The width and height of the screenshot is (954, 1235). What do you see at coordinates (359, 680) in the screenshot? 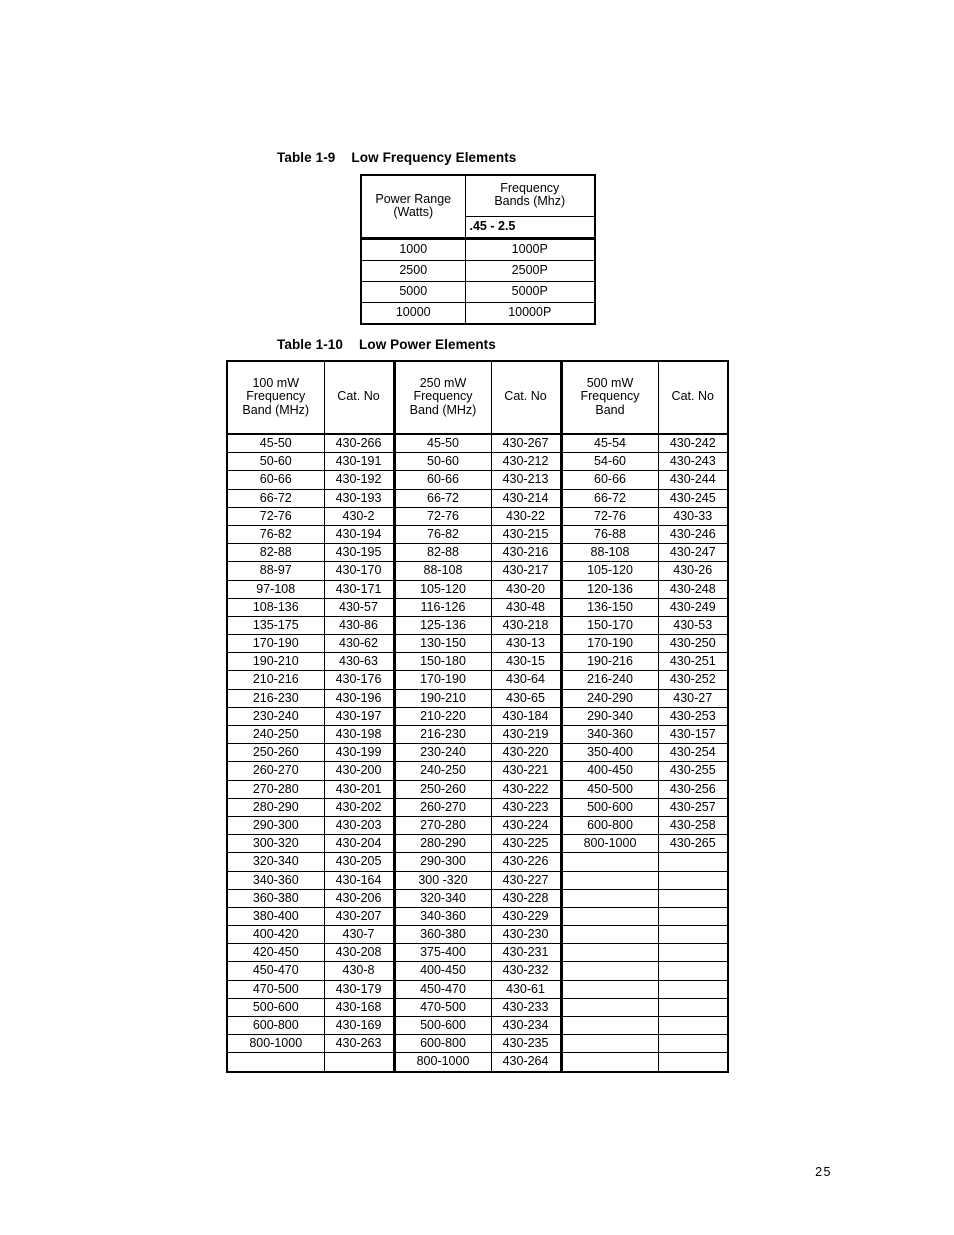
I see `cell-100mw-cat-no: 430-176` at bounding box center [359, 680].